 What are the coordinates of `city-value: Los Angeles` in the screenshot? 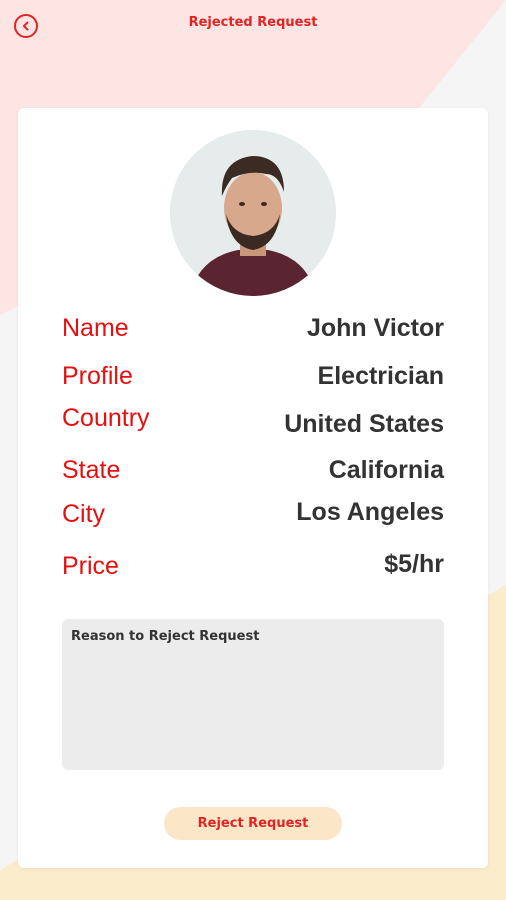 It's located at (370, 512).